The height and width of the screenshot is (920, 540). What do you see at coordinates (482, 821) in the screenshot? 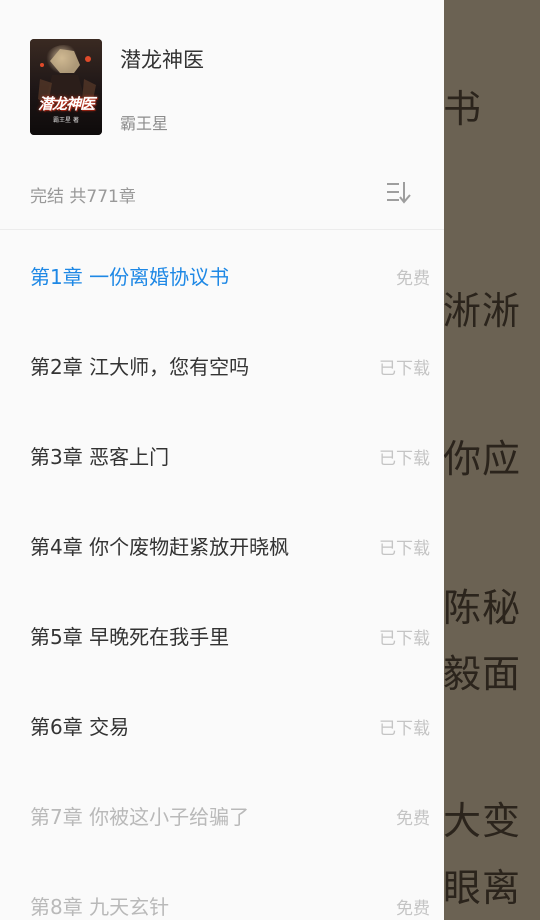
I see `reader-text-line: 大变` at bounding box center [482, 821].